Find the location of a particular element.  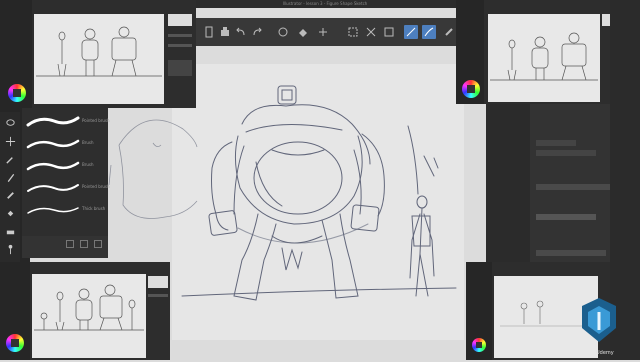

erase-stroke-icon is located at coordinates (429, 32).